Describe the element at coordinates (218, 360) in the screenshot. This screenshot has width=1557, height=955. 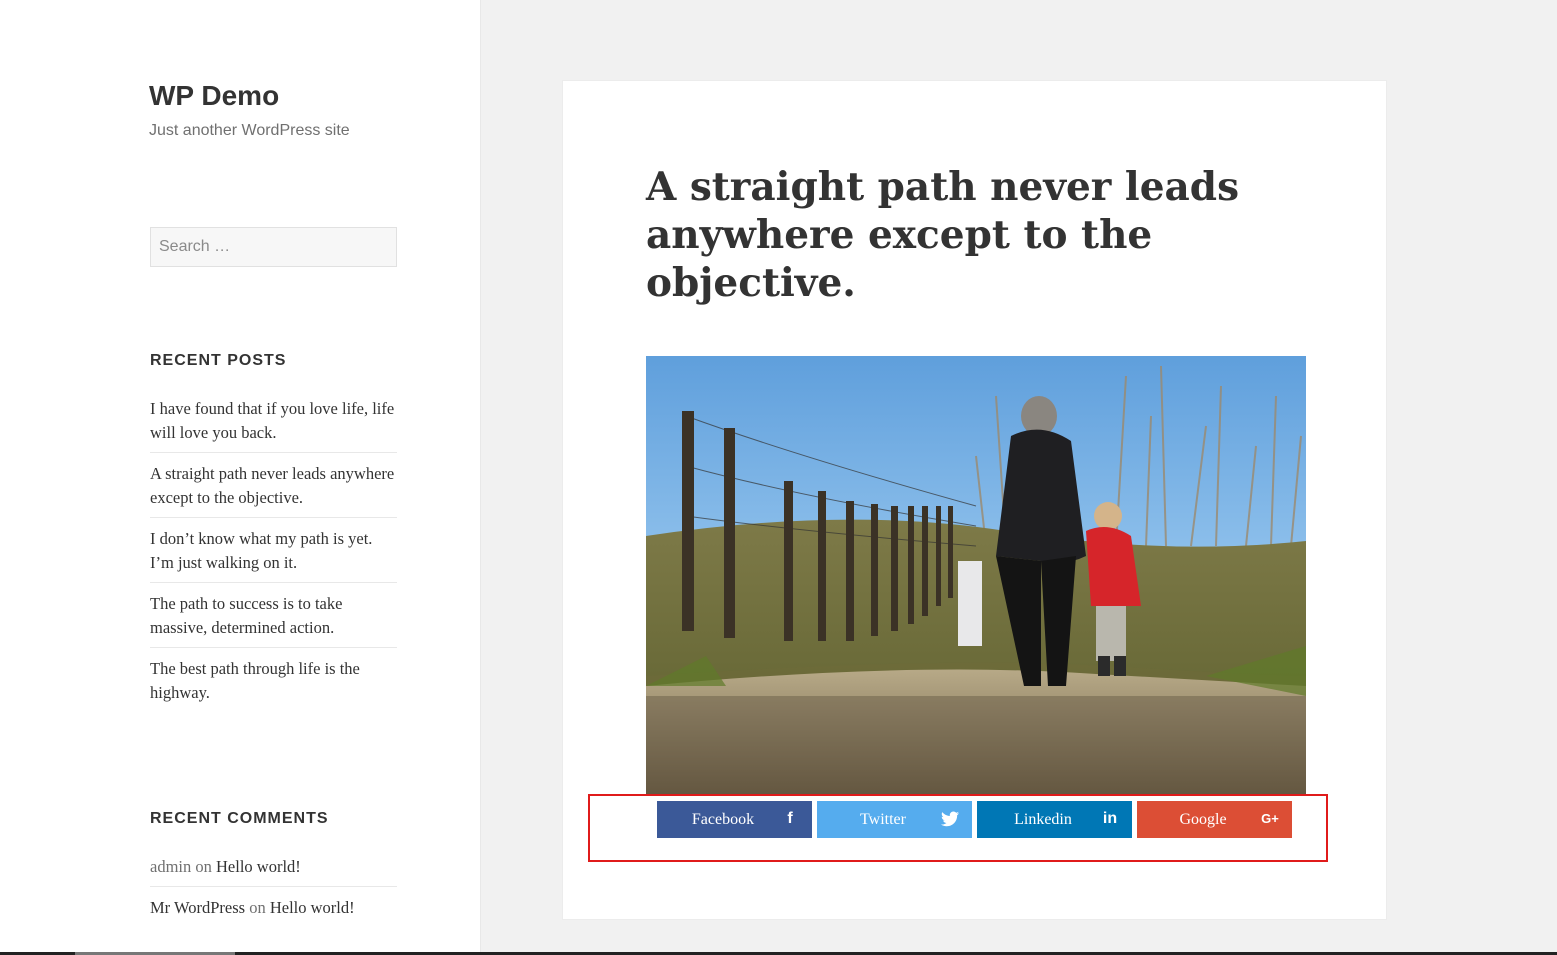
I see `recent-posts-title: RECENT POSTS` at that location.